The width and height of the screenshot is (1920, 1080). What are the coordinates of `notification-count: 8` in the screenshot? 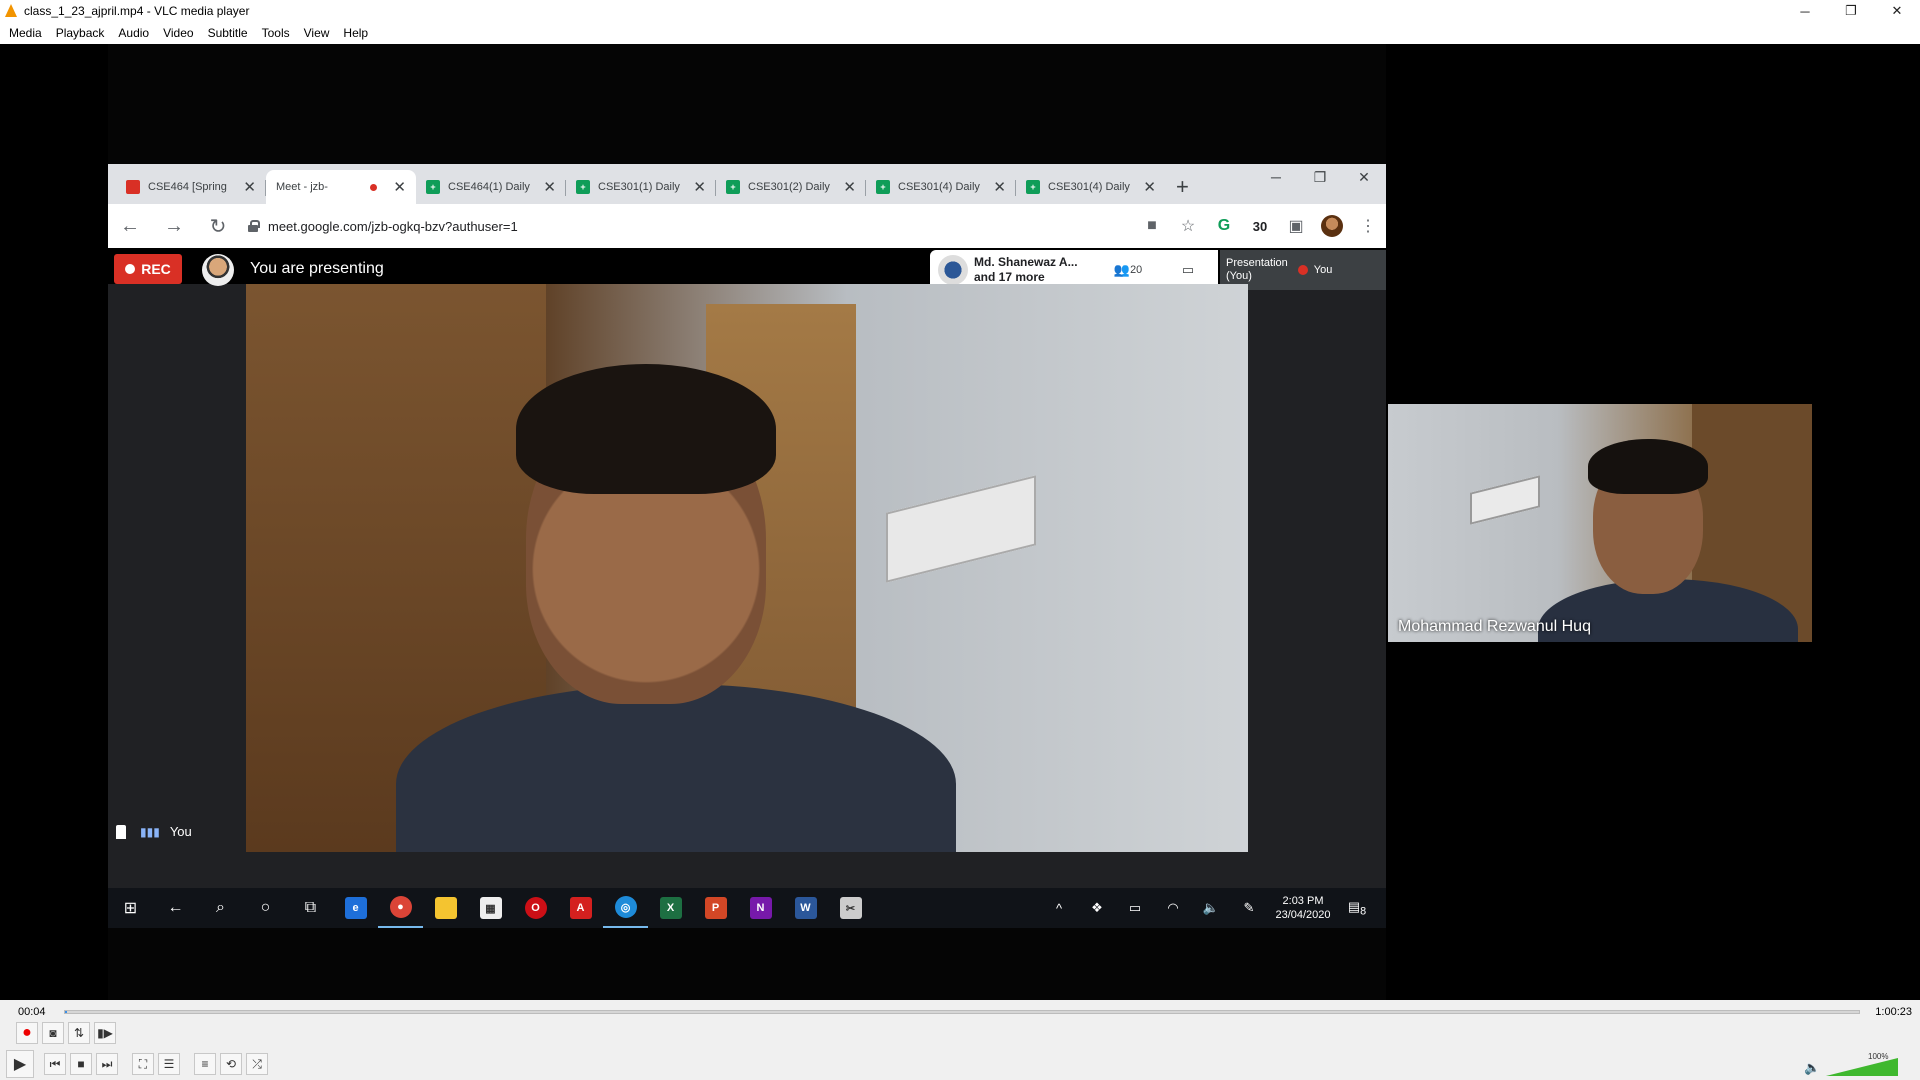 It's located at (1363, 911).